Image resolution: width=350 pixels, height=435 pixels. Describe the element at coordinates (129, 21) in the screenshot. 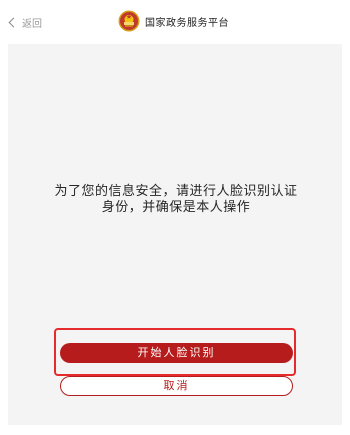

I see `national-emblem-icon` at that location.